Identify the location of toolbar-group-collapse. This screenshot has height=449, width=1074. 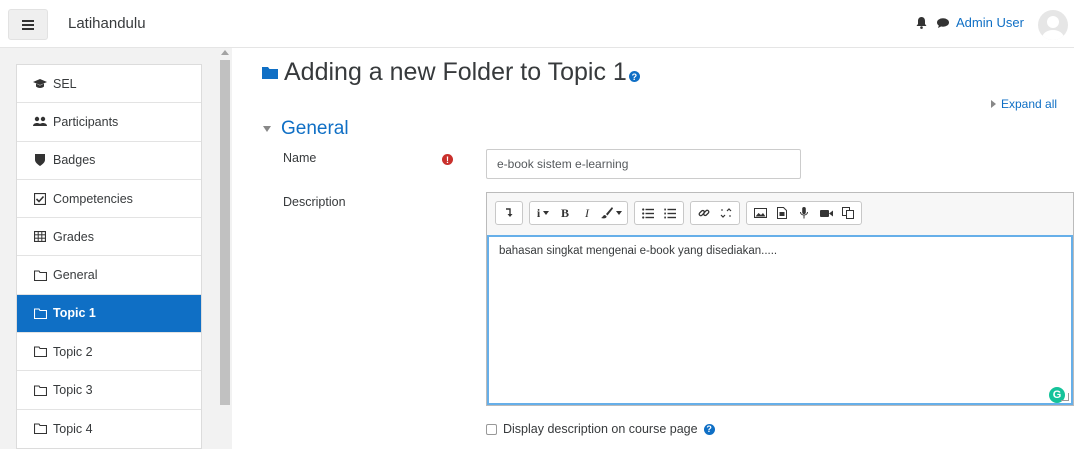
(509, 213).